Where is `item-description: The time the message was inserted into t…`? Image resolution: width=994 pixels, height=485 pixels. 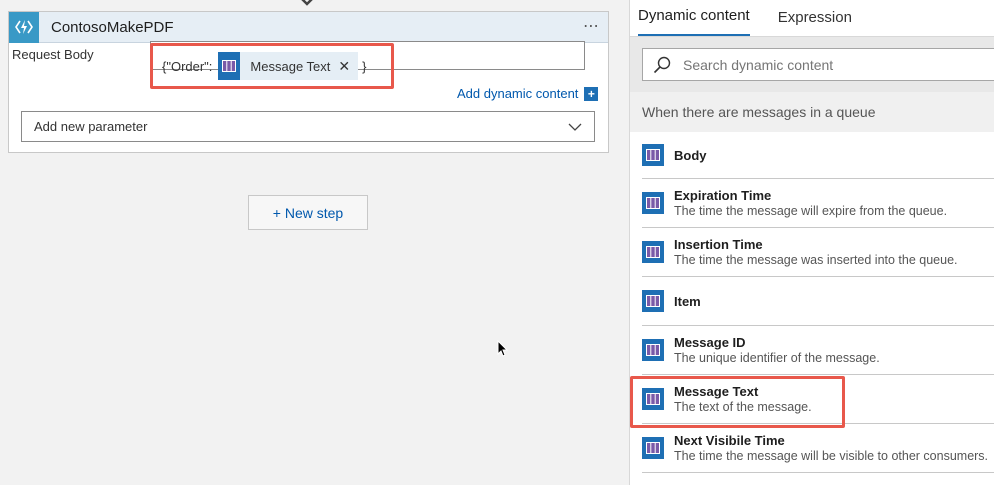 item-description: The time the message was inserted into t… is located at coordinates (816, 260).